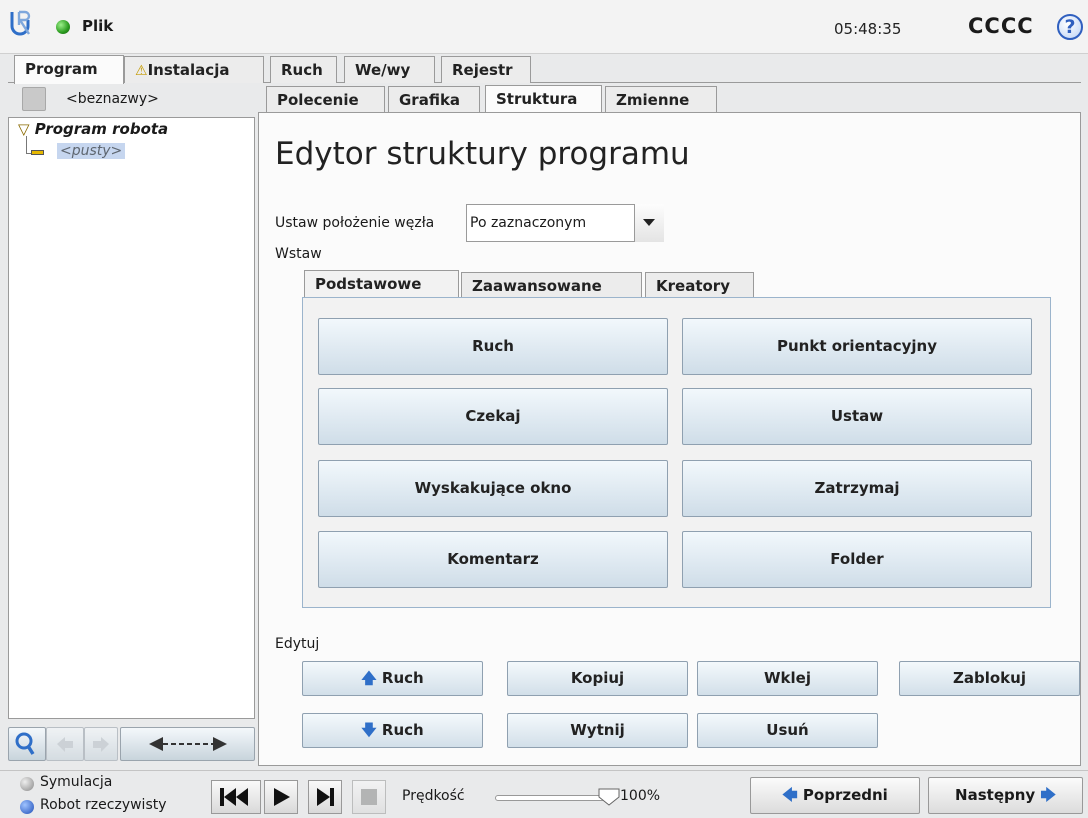 The width and height of the screenshot is (1088, 818). Describe the element at coordinates (369, 678) in the screenshot. I see `arrow-up-icon: 🡅` at that location.